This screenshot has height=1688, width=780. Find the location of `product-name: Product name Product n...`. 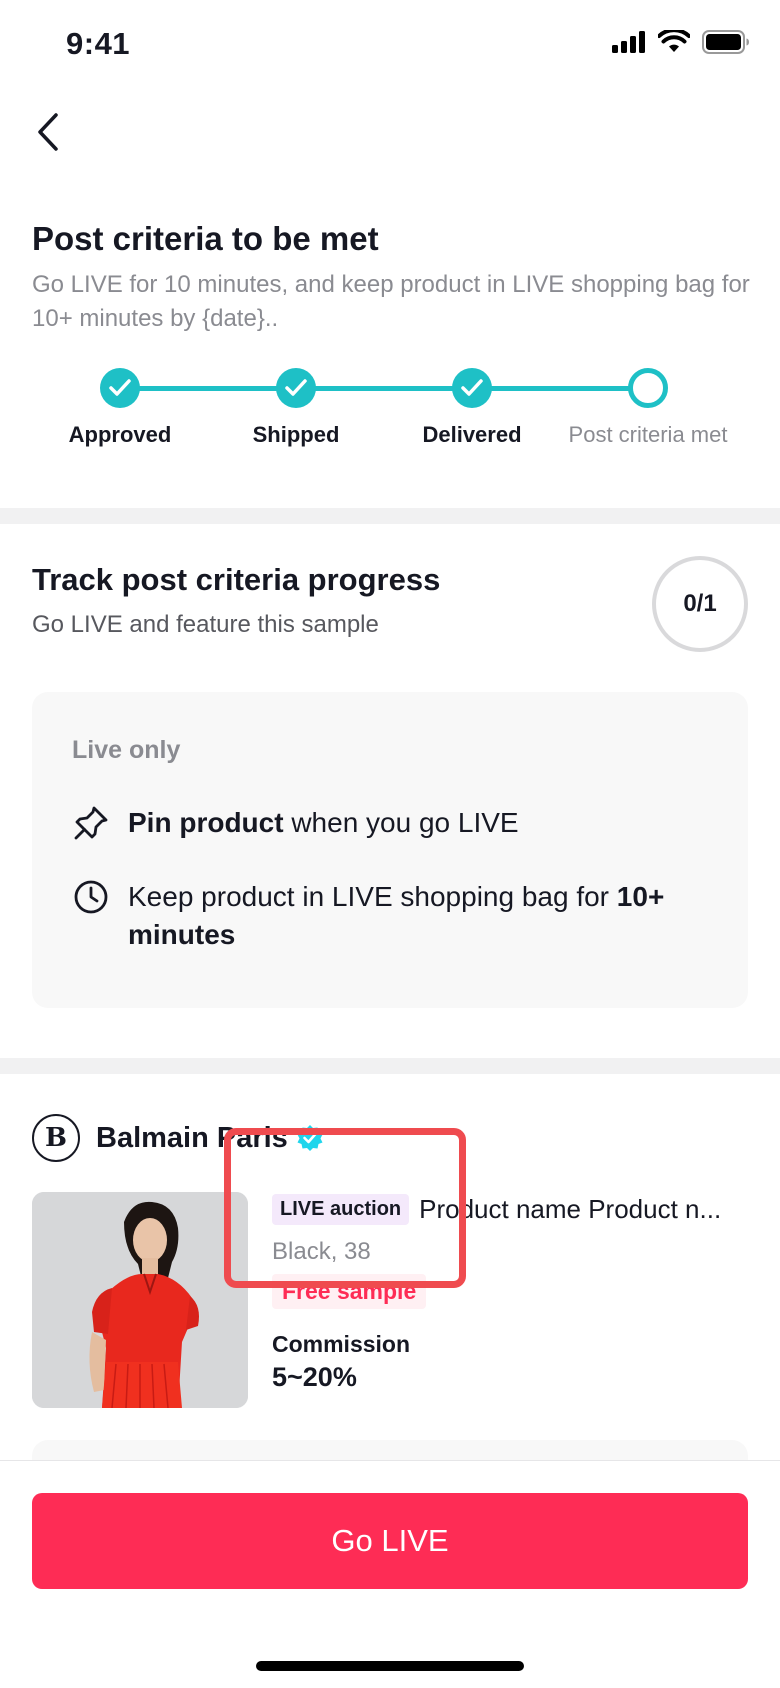

product-name: Product name Product n... is located at coordinates (570, 1208).